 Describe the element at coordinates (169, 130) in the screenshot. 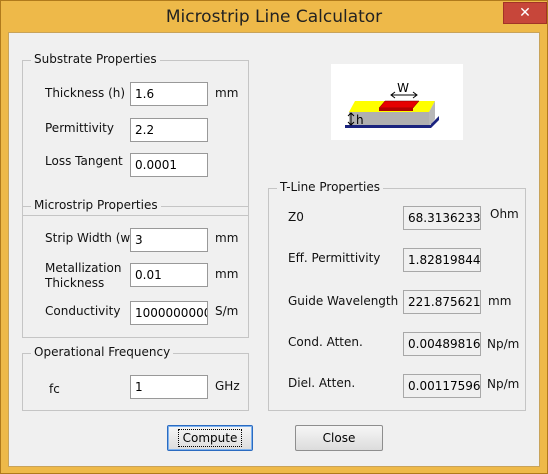

I see `permittivity-input: 2.2` at that location.